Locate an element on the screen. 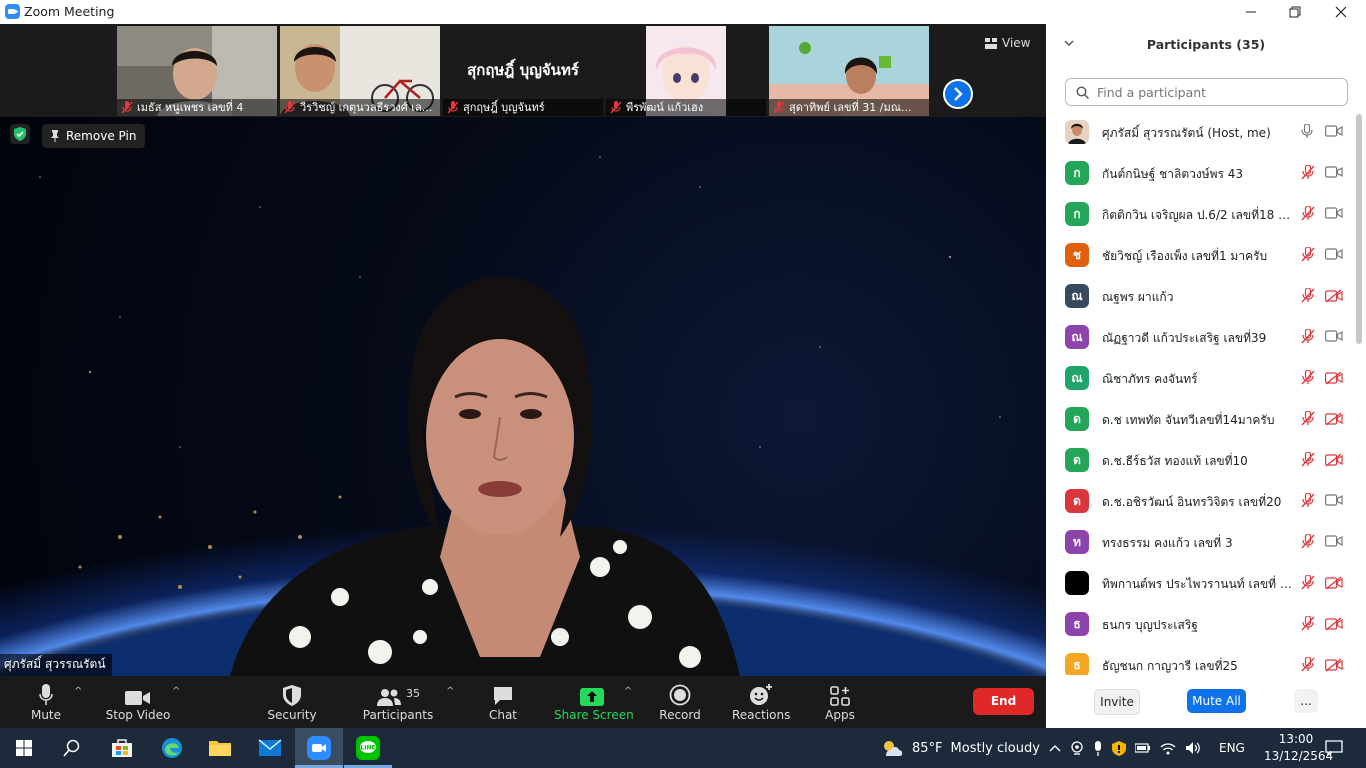  reactions-button: Reactions is located at coordinates (761, 702).